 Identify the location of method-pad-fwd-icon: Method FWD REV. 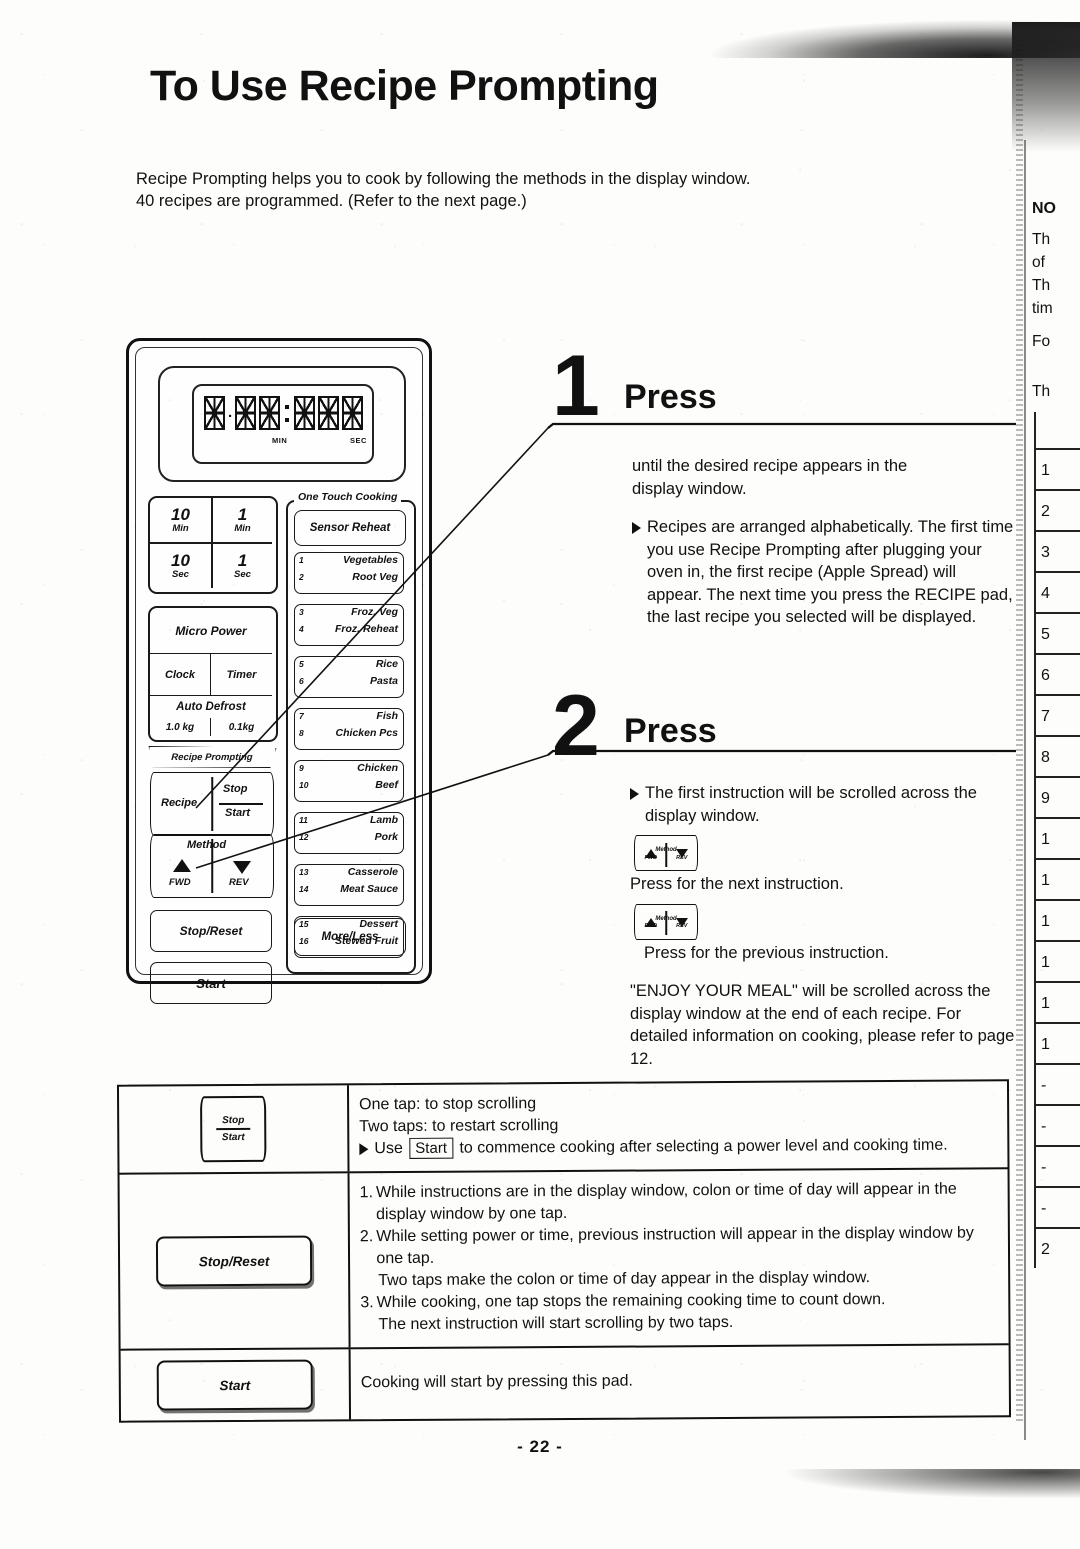
(666, 853).